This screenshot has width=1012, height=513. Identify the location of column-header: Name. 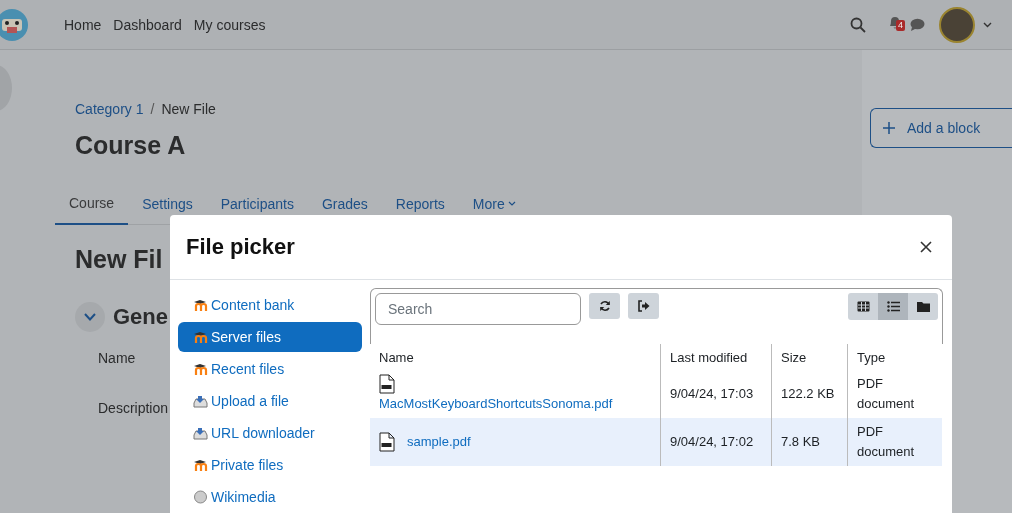
(515, 357).